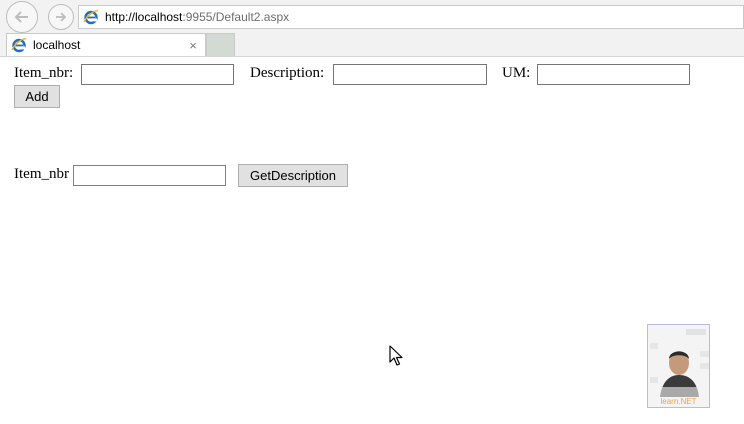 The height and width of the screenshot is (424, 744). Describe the element at coordinates (149, 175) in the screenshot. I see `lookup-item-nbr-input` at that location.